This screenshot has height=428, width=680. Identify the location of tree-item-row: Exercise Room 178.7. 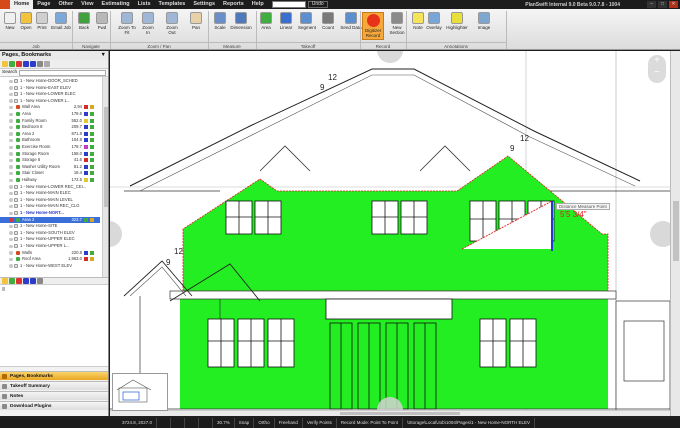
(50, 147).